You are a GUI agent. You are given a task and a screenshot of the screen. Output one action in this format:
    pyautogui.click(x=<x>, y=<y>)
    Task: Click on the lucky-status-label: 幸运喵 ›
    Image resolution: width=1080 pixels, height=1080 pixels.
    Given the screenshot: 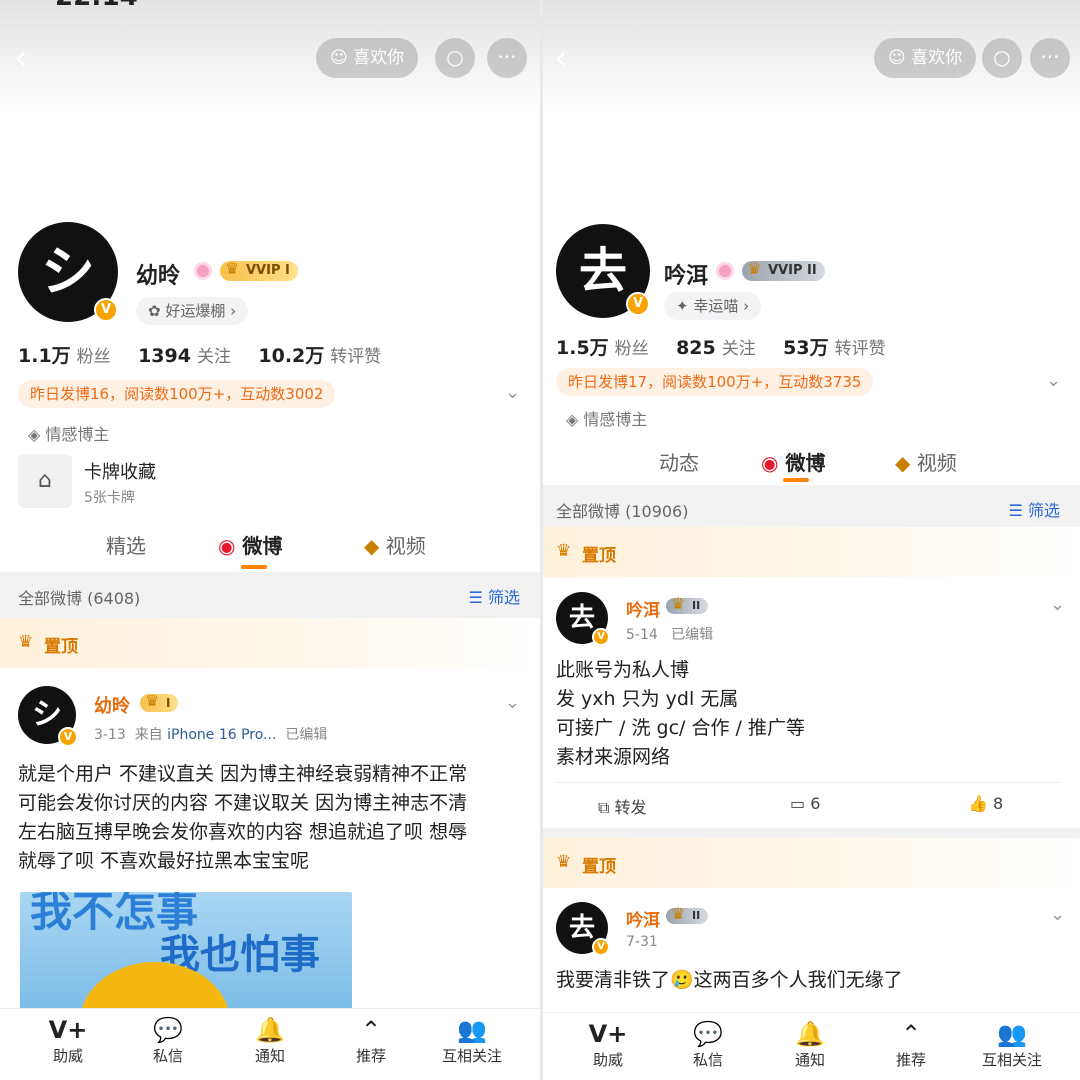 What is the action you would take?
    pyautogui.click(x=721, y=306)
    